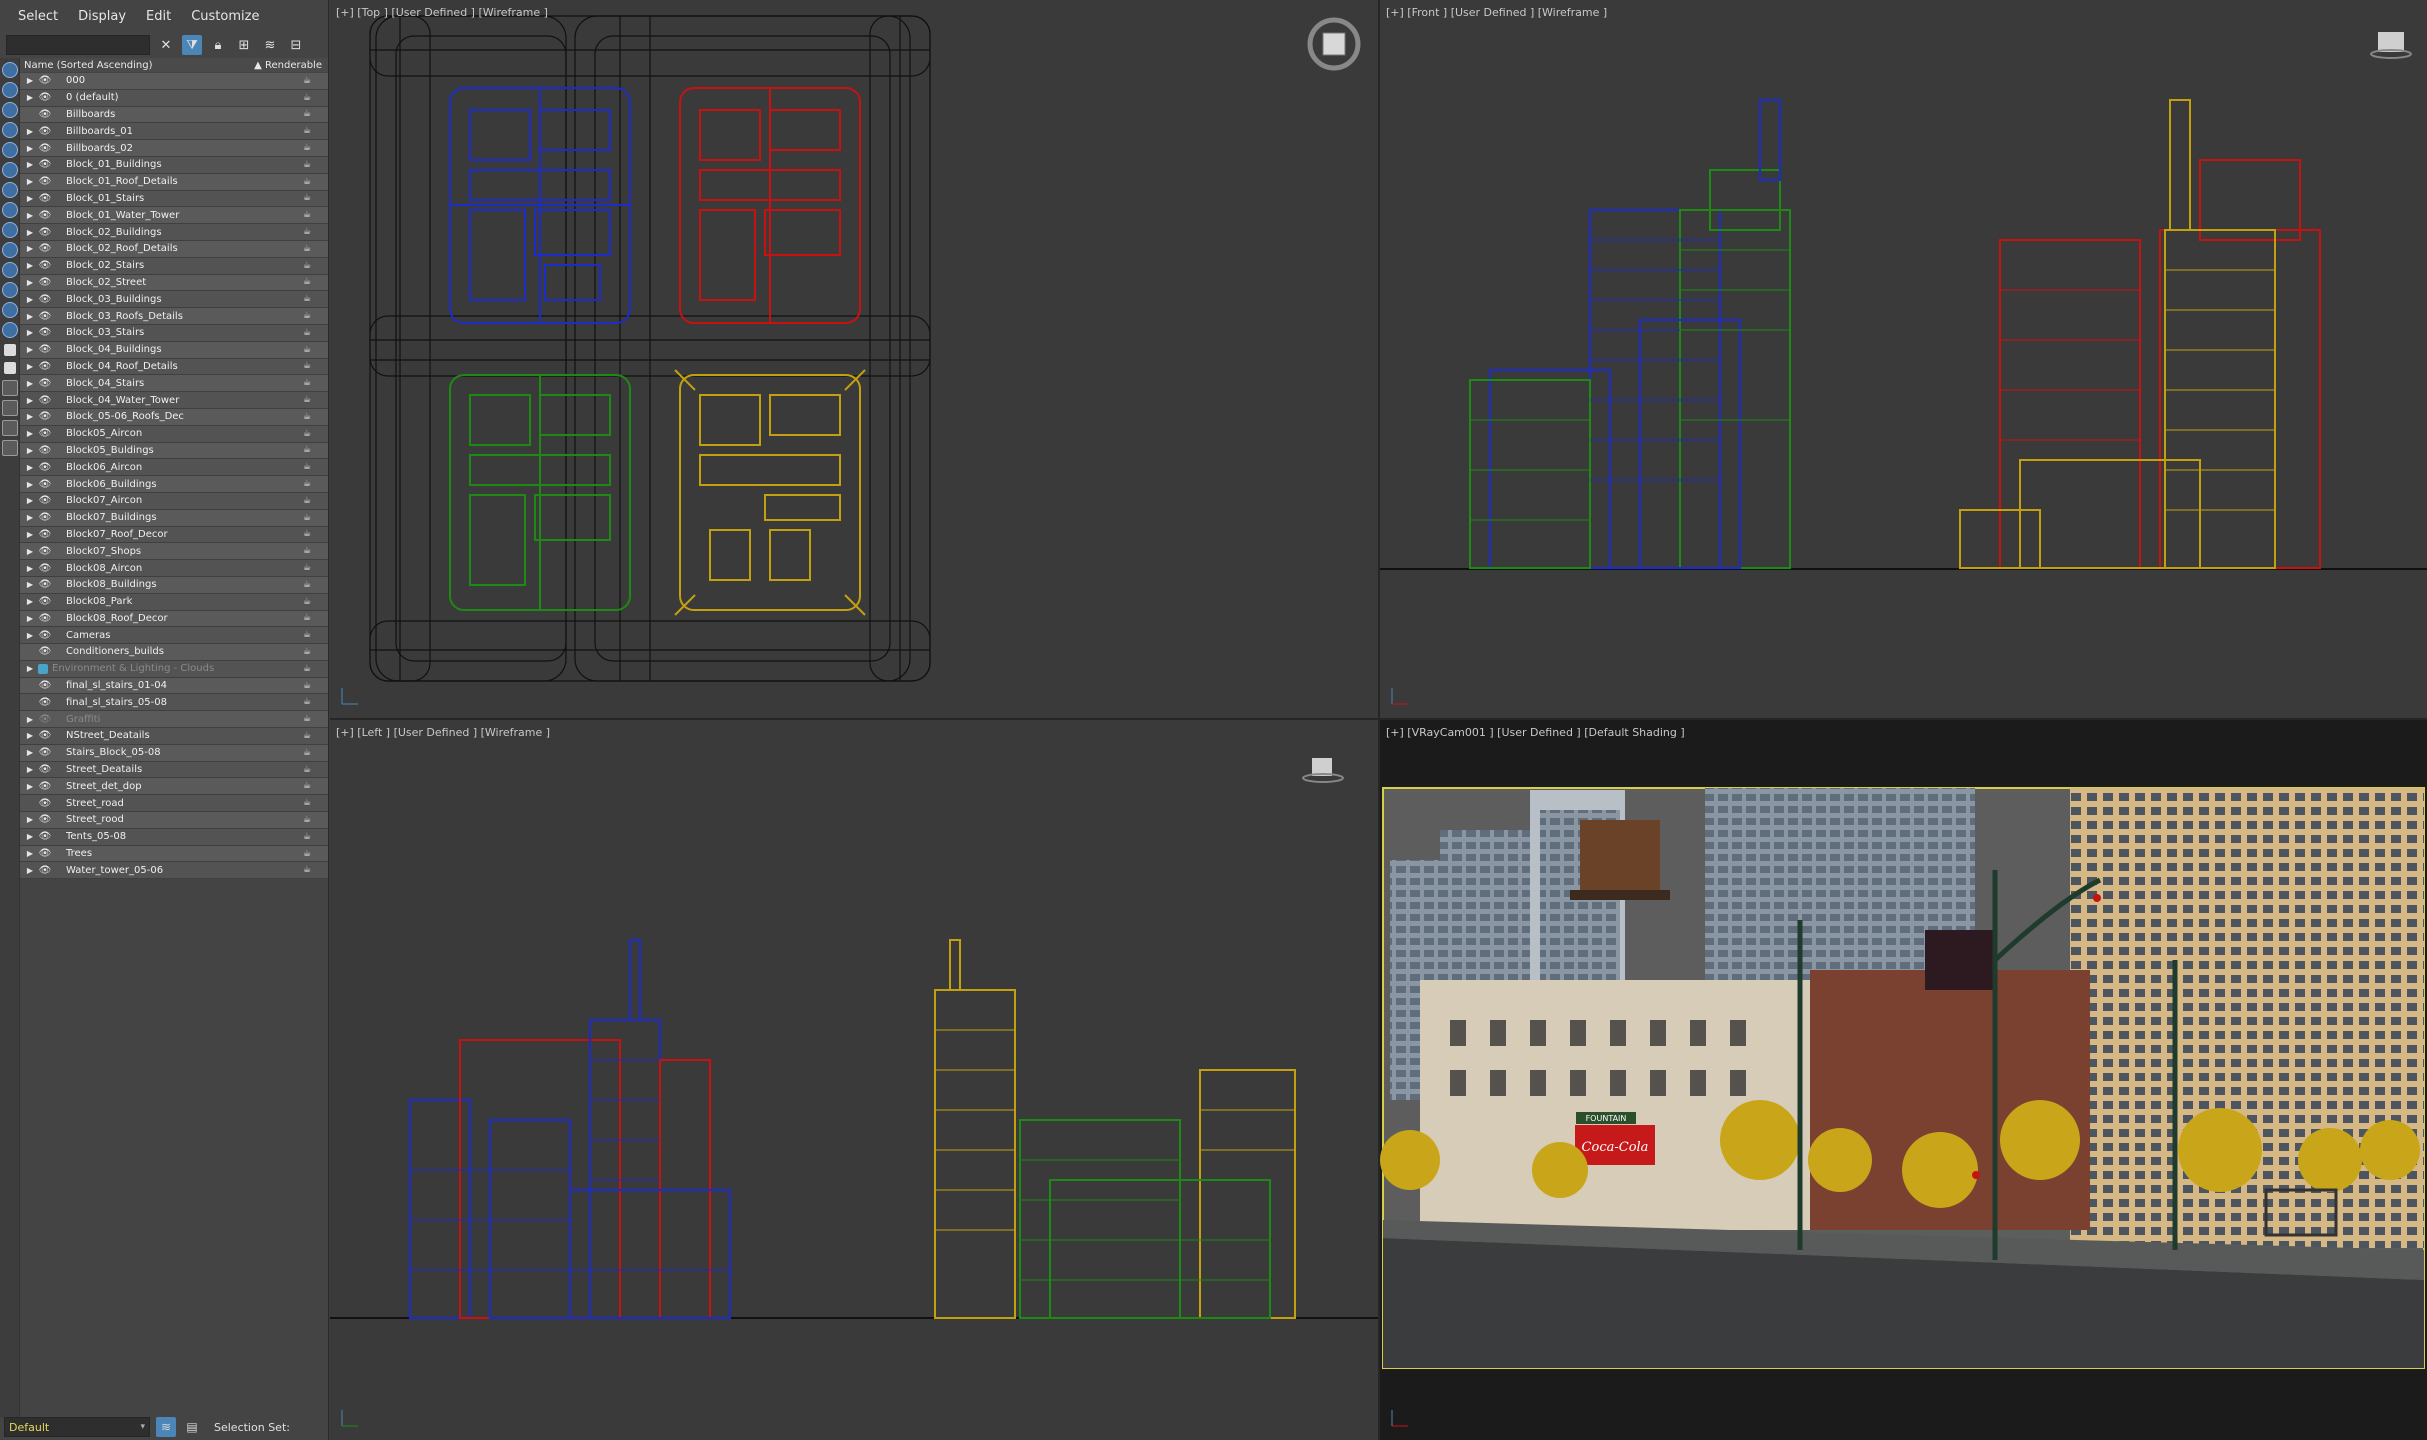 The height and width of the screenshot is (1440, 2427). What do you see at coordinates (174, 753) in the screenshot?
I see `layer-row: ▶ 👁︎ Stairs_Block_05-08 ☕︎` at bounding box center [174, 753].